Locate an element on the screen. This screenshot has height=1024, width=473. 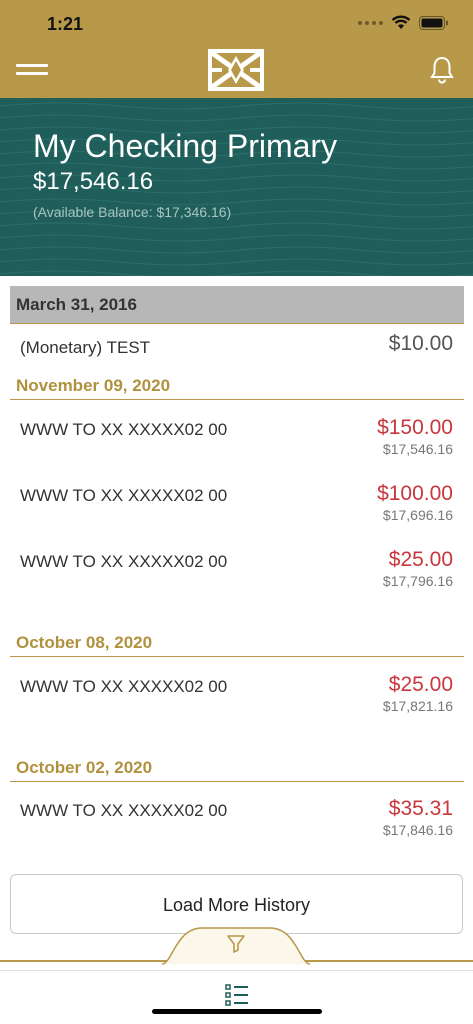
pending-transaction-row: (Monetary) TEST $10.00 is located at coordinates (237, 353).